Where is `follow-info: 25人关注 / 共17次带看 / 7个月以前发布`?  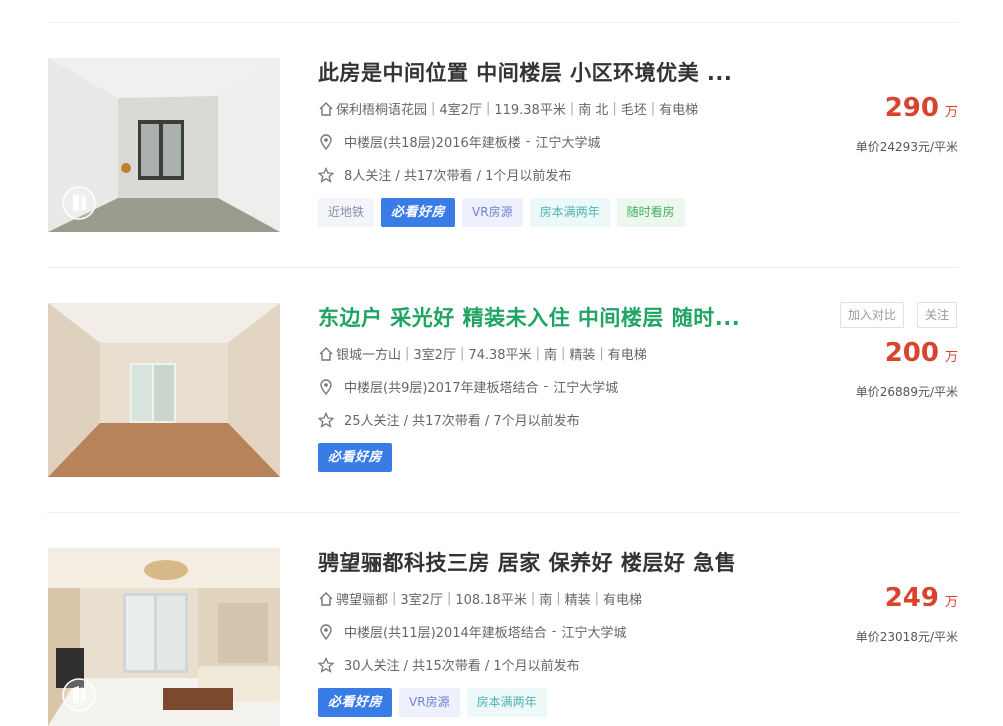
follow-info: 25人关注 / 共17次带看 / 7个月以前发布 is located at coordinates (449, 419).